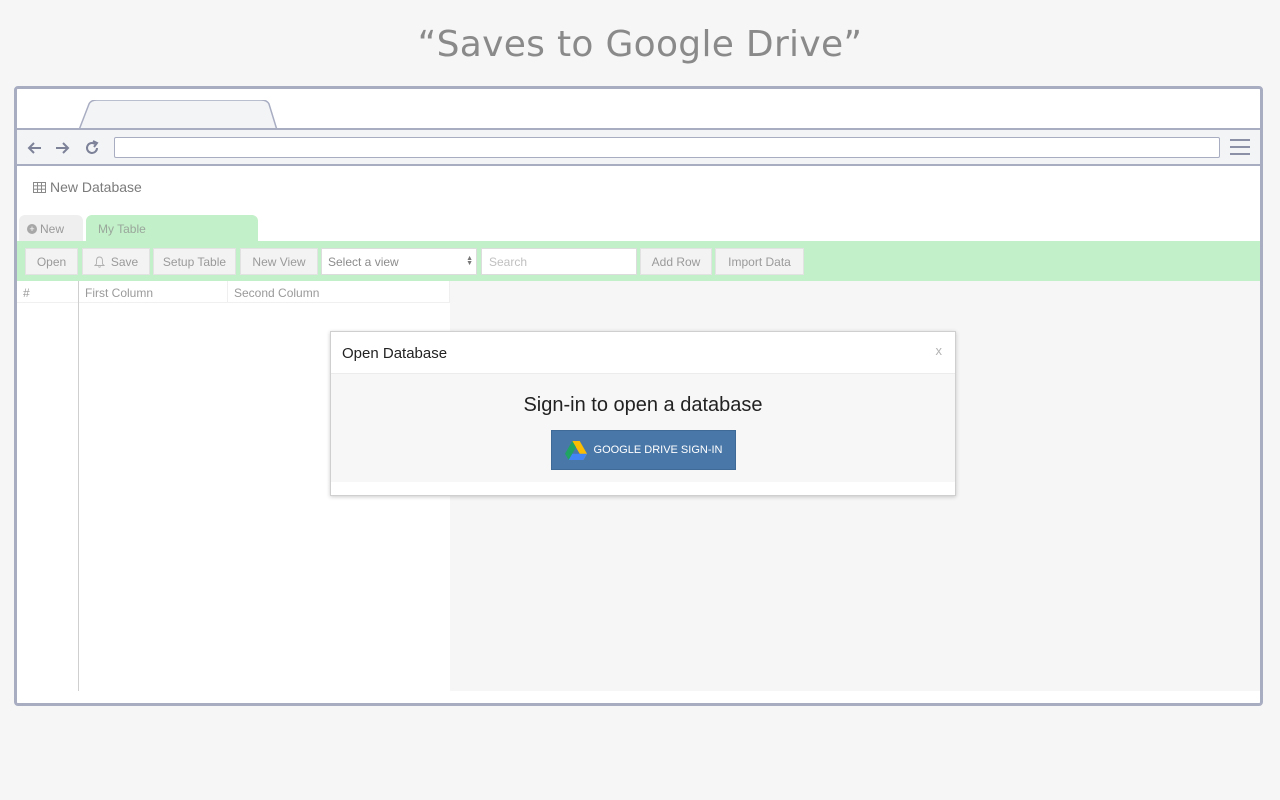  I want to click on modal-title: Open Database, so click(395, 353).